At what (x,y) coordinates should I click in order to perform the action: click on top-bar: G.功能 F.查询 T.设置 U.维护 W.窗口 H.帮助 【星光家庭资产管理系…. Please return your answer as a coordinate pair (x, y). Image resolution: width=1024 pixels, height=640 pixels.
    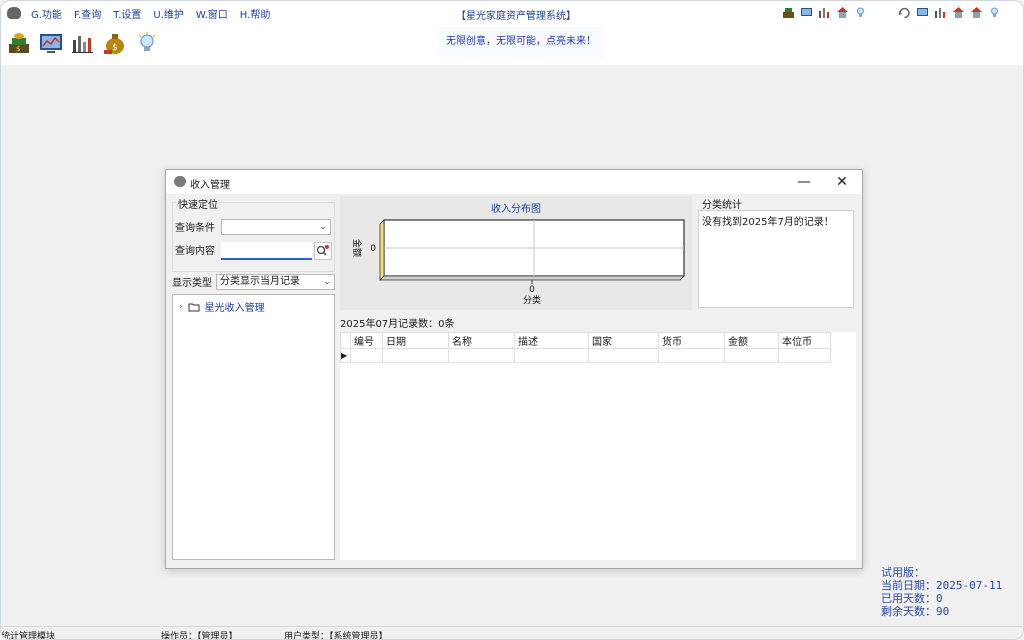
    Looking at the image, I should click on (512, 33).